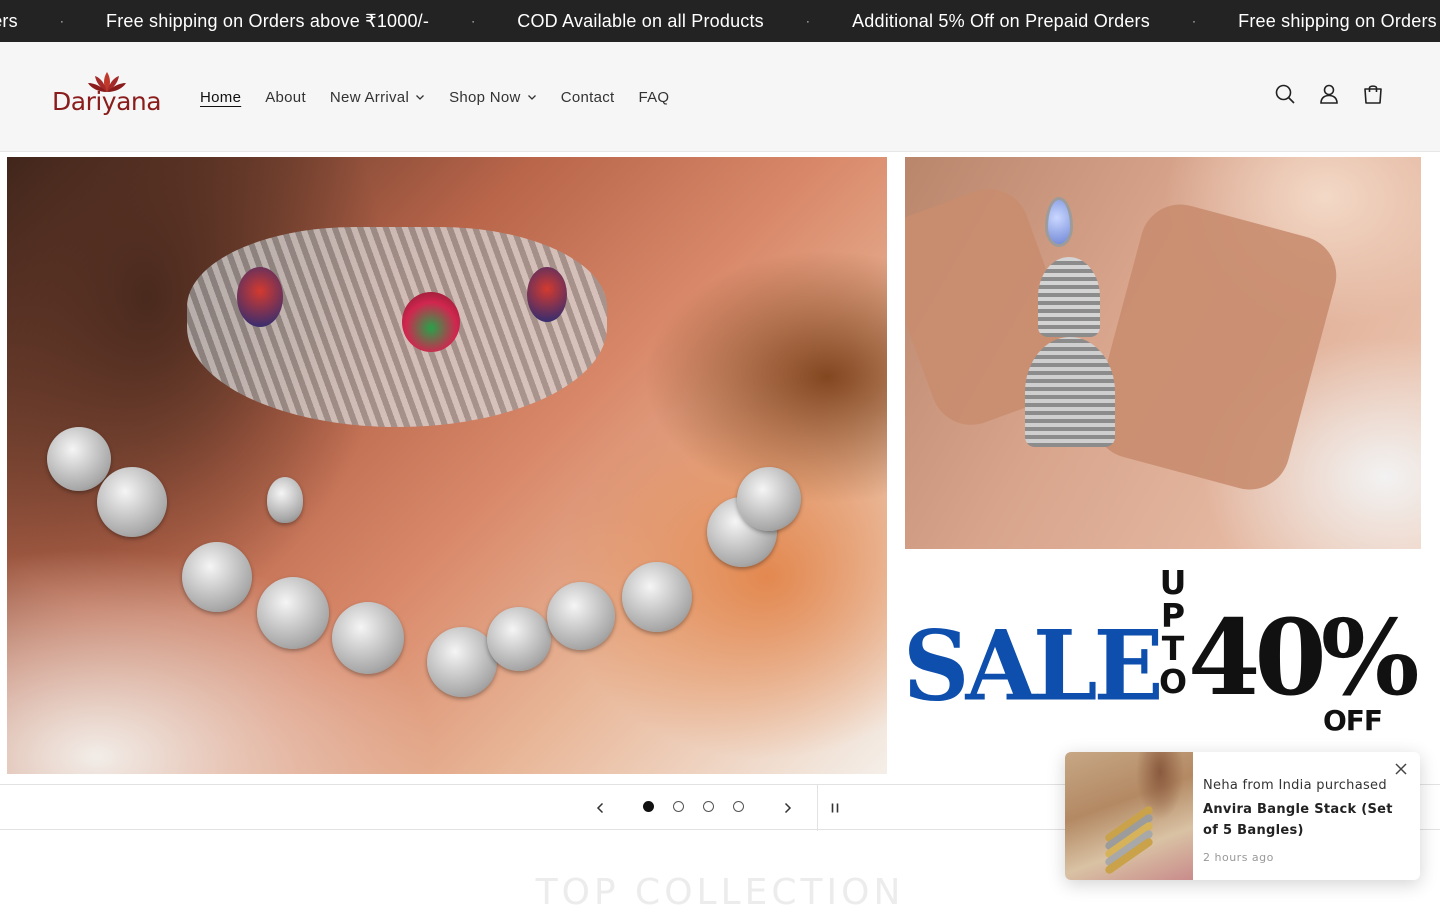 This screenshot has height=913, width=1440. I want to click on purchase-time: 2 hours ago, so click(1238, 857).